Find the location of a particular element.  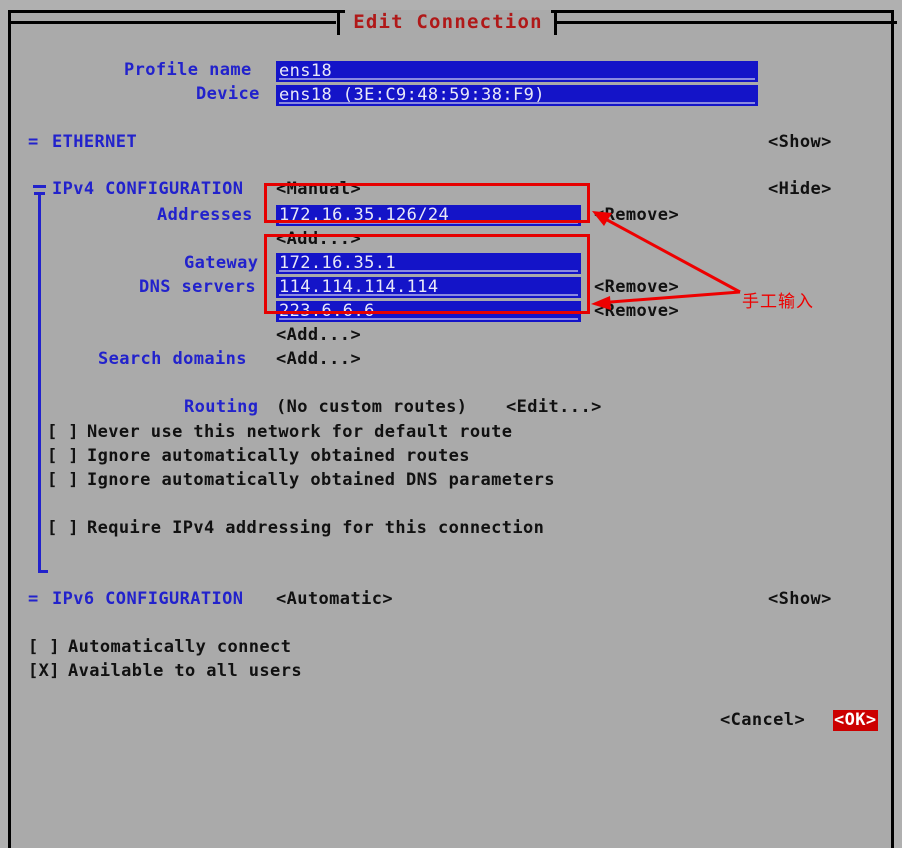

ipv4-hide-toggle: <Hide> is located at coordinates (800, 189).